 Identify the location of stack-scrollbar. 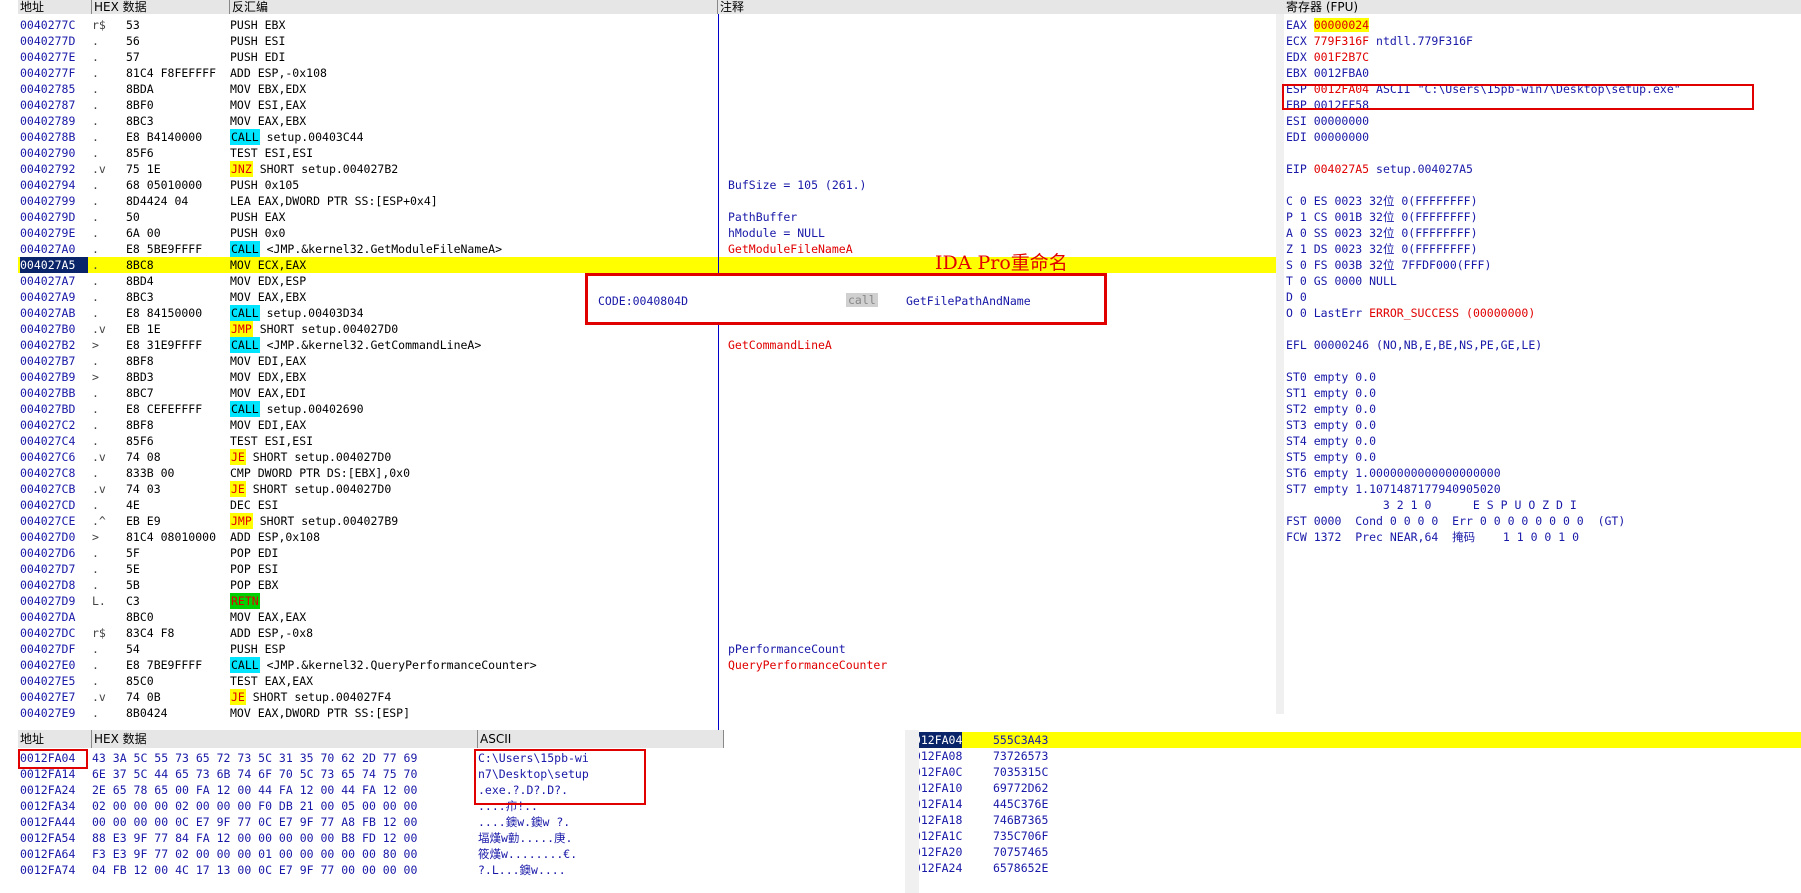
(912, 811).